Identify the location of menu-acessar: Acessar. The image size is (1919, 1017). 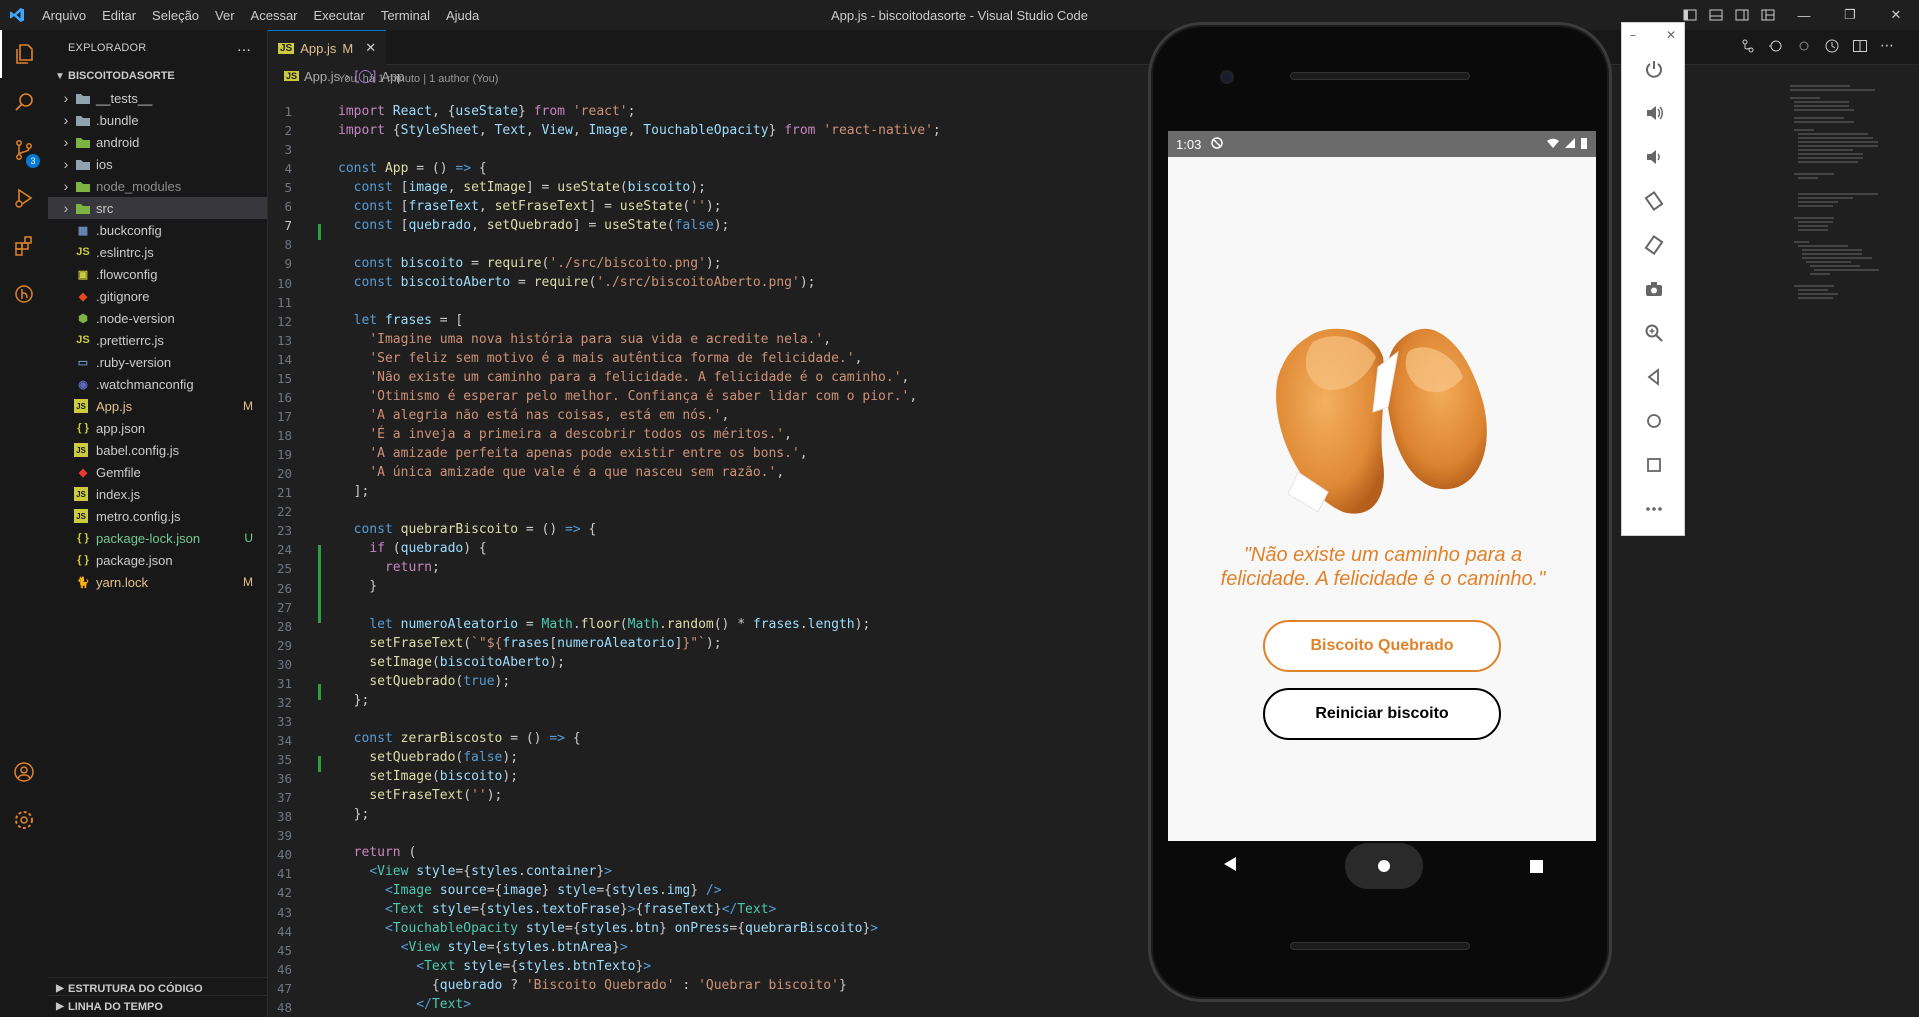
(274, 15).